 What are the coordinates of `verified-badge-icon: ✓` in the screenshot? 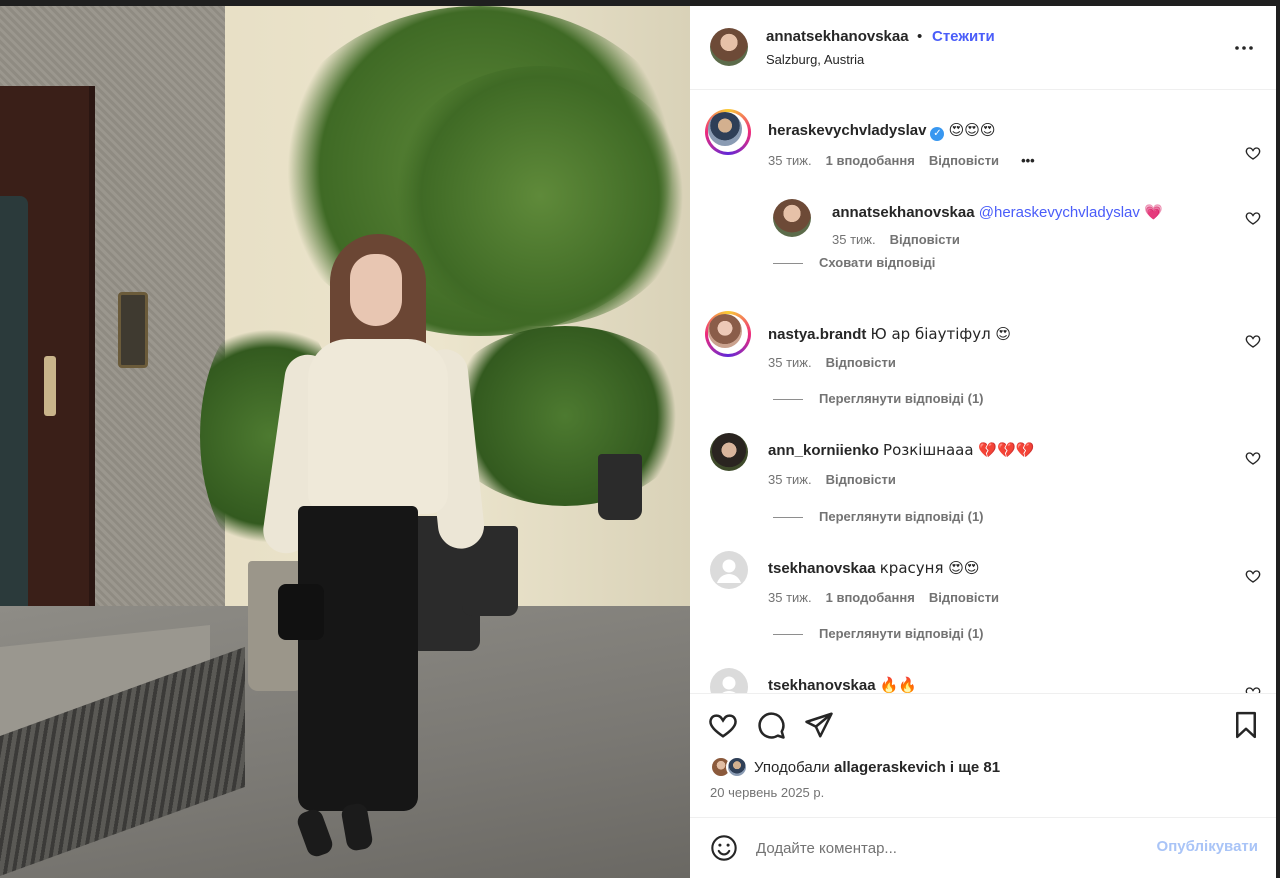 It's located at (937, 134).